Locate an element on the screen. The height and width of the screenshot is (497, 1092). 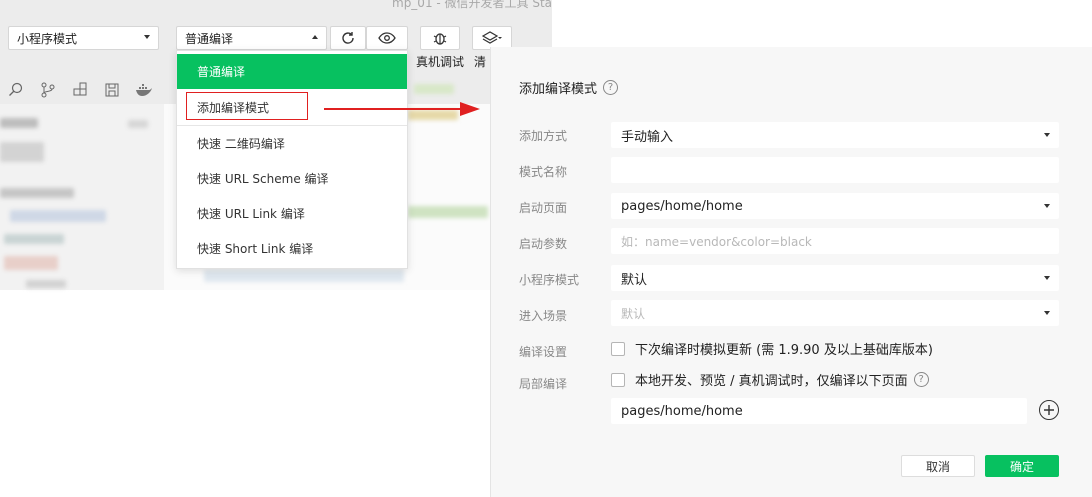
partial-compile-text: 本地开发、预览 / 真机调试时，仅编译以下页面 is located at coordinates (771, 381).